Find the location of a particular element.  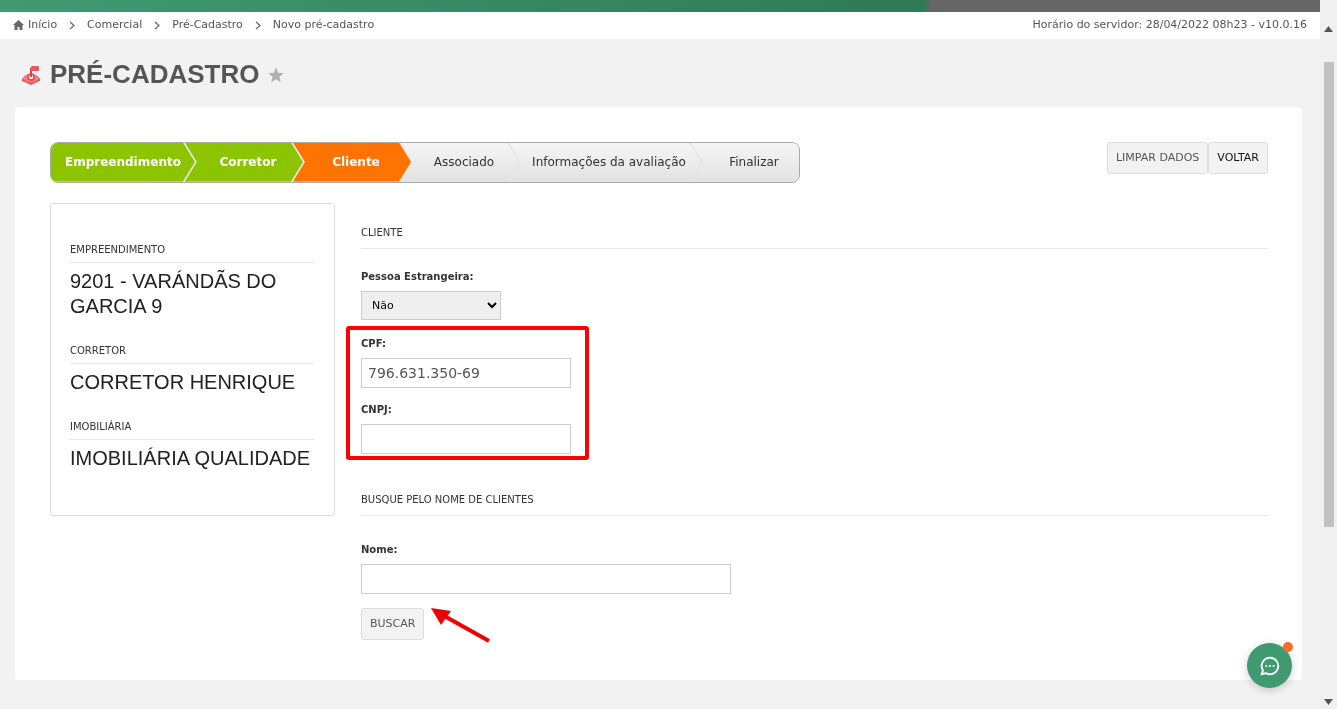

field-label: Nome: is located at coordinates (380, 549).